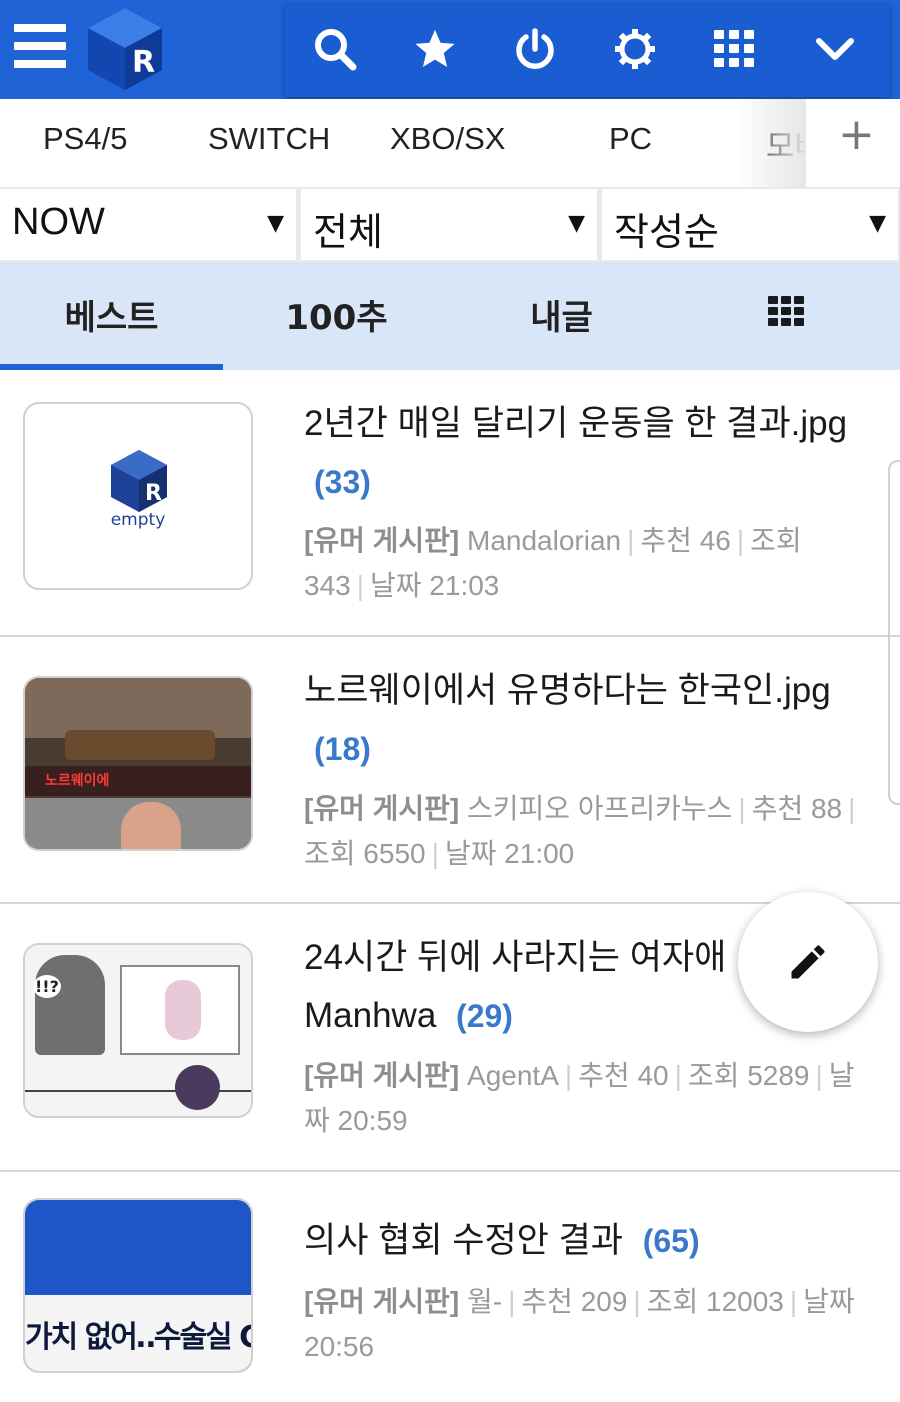  What do you see at coordinates (435, 585) in the screenshot?
I see `post-date: 날짜 21:03` at bounding box center [435, 585].